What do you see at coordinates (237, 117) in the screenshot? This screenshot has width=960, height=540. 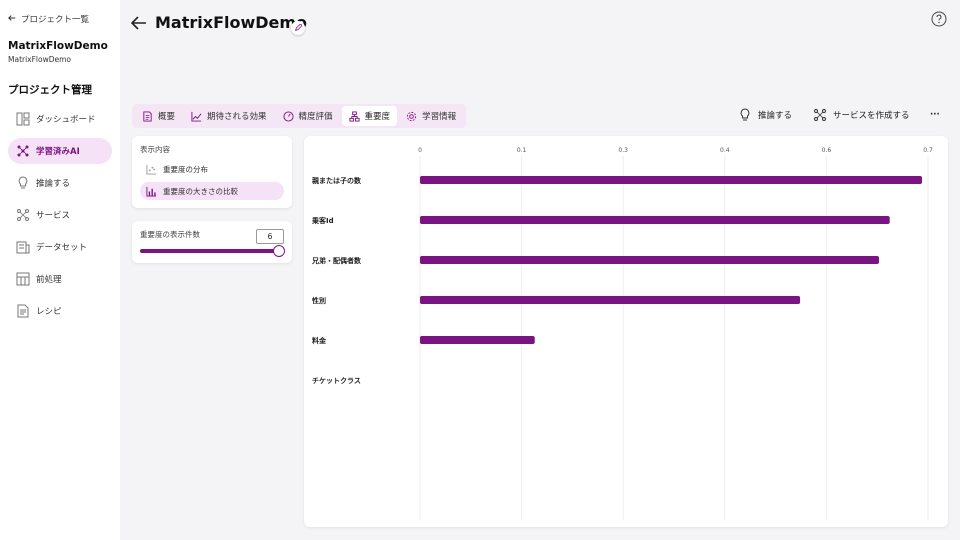 I see `tab-label: 期待される効果` at bounding box center [237, 117].